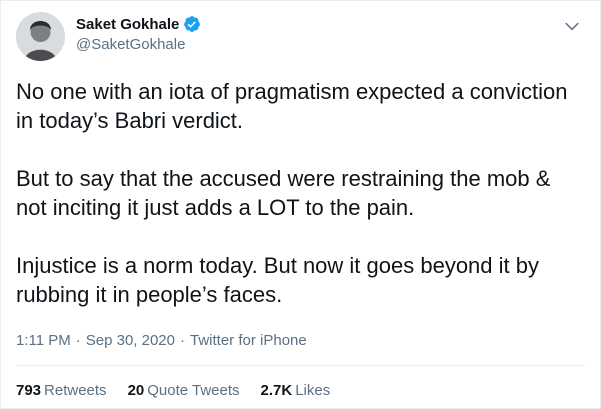 The image size is (601, 409). What do you see at coordinates (75, 390) in the screenshot?
I see `retweets-label: Retweets` at bounding box center [75, 390].